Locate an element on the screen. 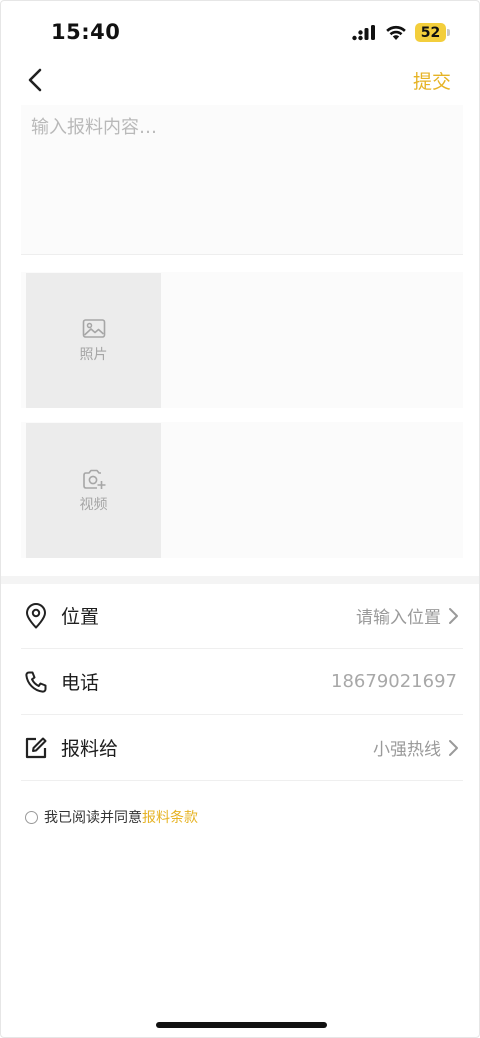  terms-link: 报料条款 is located at coordinates (170, 817).